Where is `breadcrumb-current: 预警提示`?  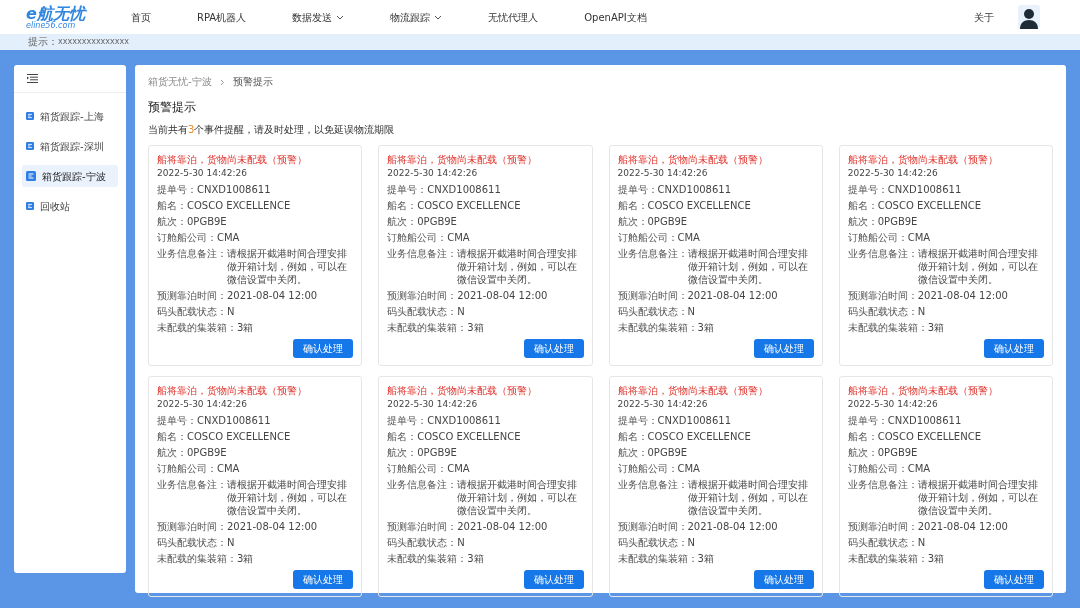 breadcrumb-current: 预警提示 is located at coordinates (252, 82).